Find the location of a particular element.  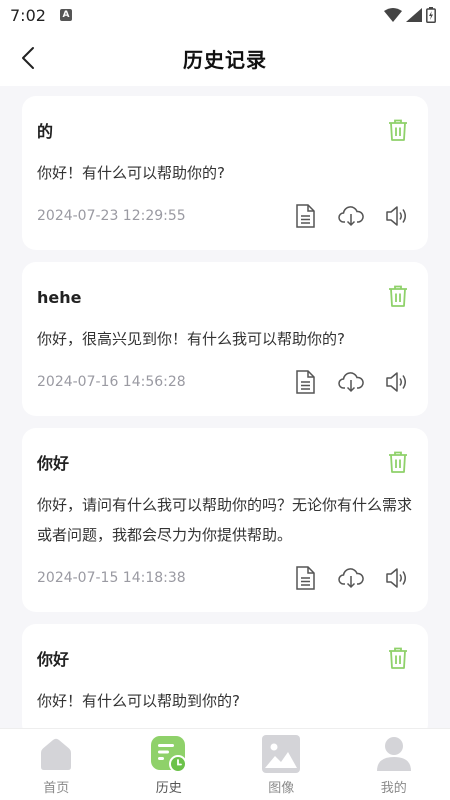

header: 历史记录 is located at coordinates (225, 58).